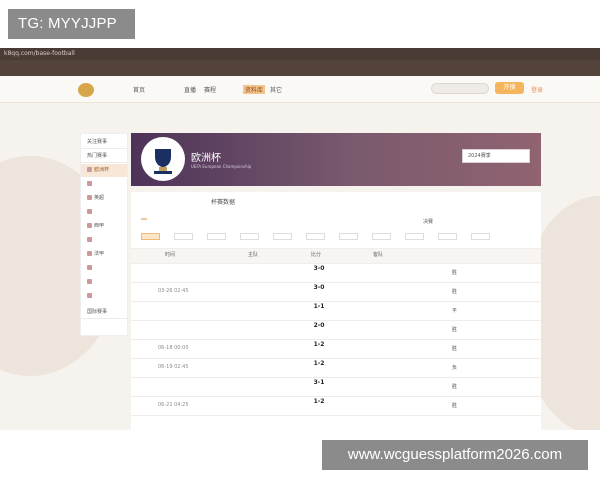 Image resolution: width=600 pixels, height=480 pixels. Describe the element at coordinates (99, 226) in the screenshot. I see `sidebar-label: 西甲` at that location.